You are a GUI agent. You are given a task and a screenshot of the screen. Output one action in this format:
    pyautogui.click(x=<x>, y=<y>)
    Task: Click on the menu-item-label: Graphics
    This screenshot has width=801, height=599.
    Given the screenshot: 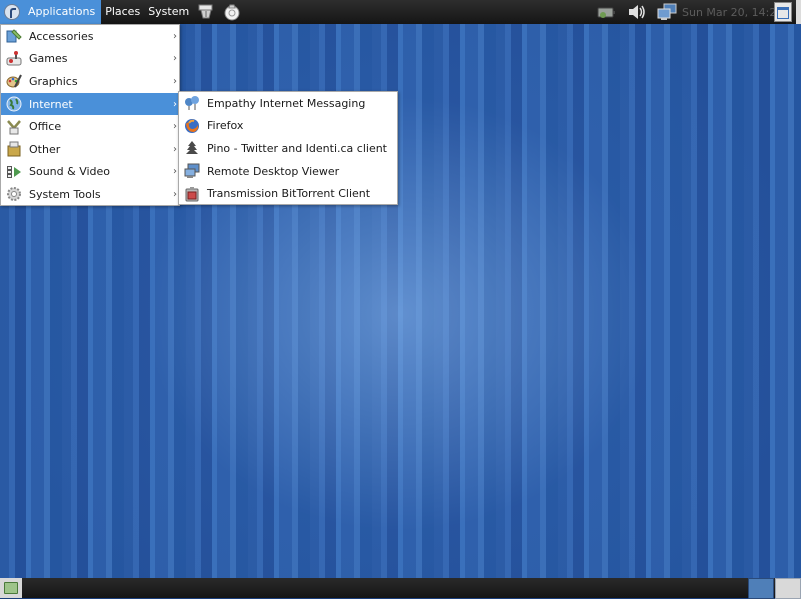 What is the action you would take?
    pyautogui.click(x=53, y=81)
    